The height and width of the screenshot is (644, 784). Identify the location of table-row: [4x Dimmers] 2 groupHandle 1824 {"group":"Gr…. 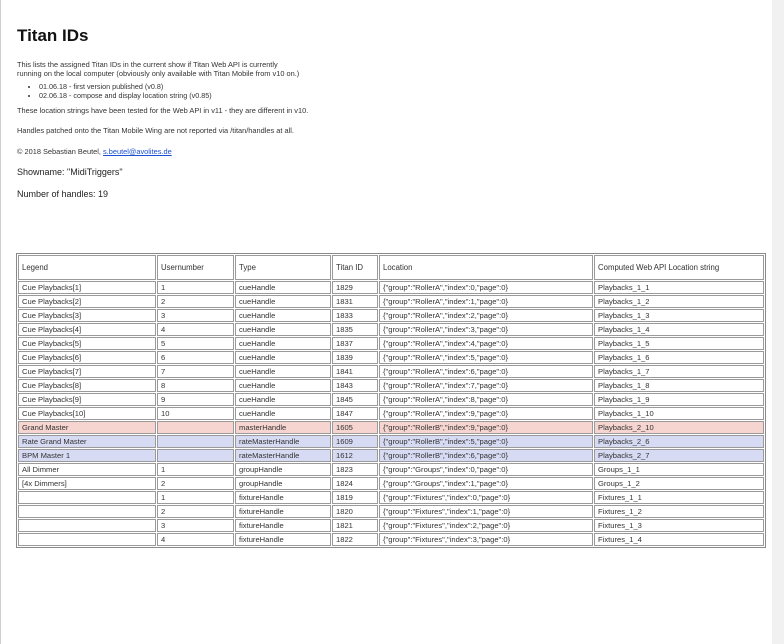
(391, 483).